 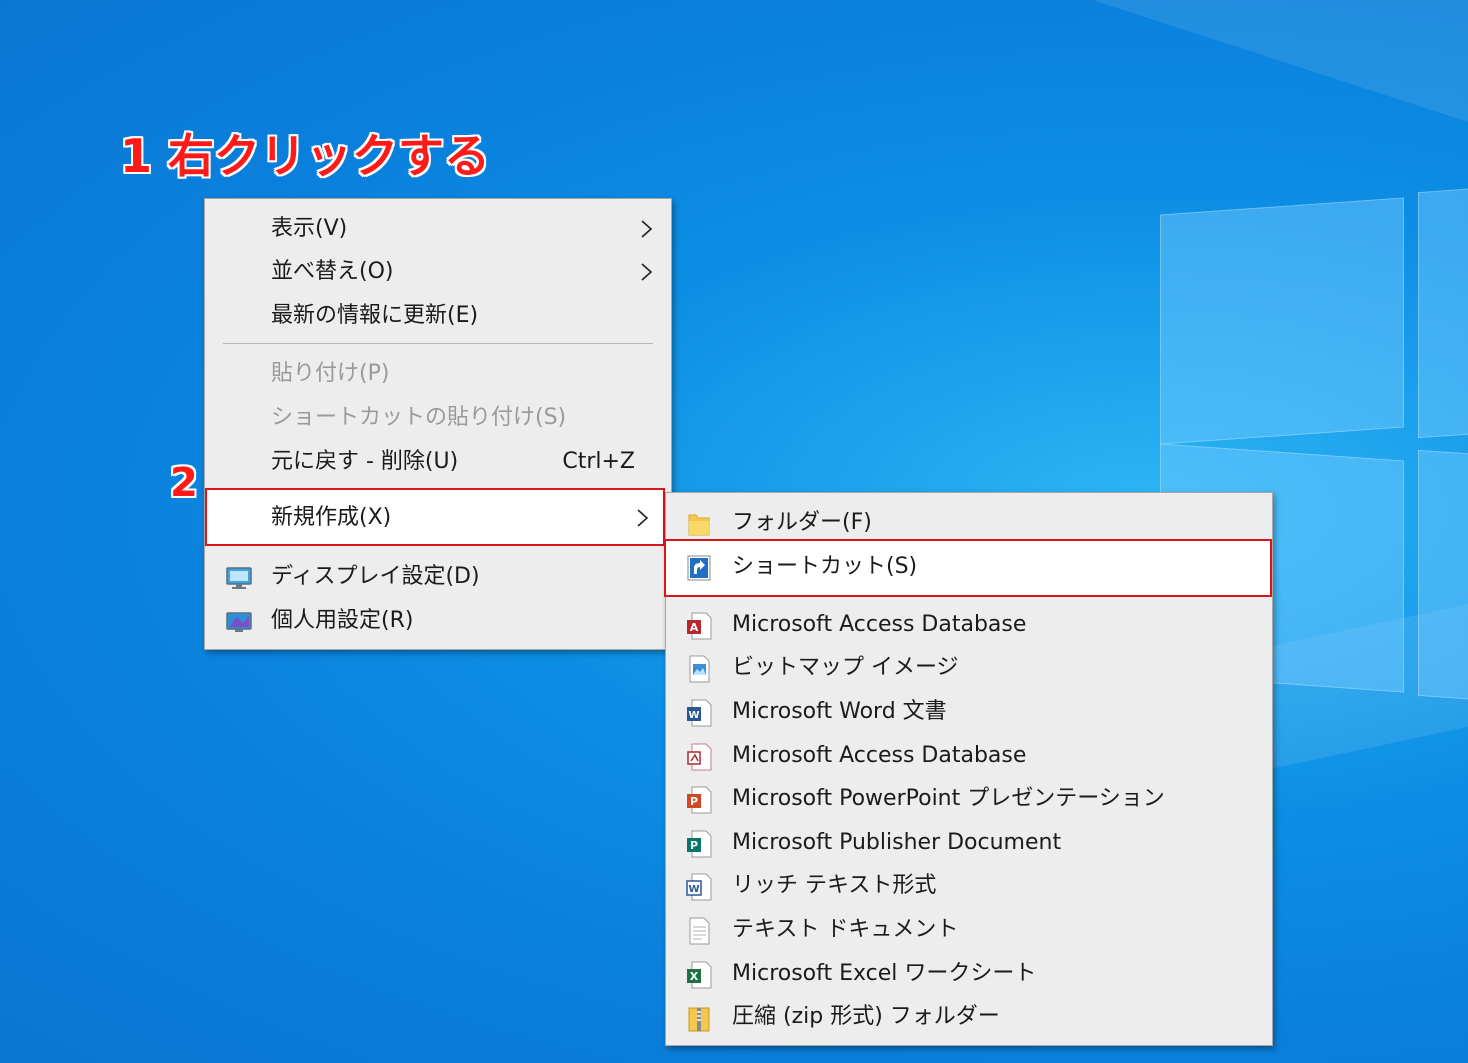 I want to click on menu-item-label: Microsoft Word 文書, so click(x=839, y=711).